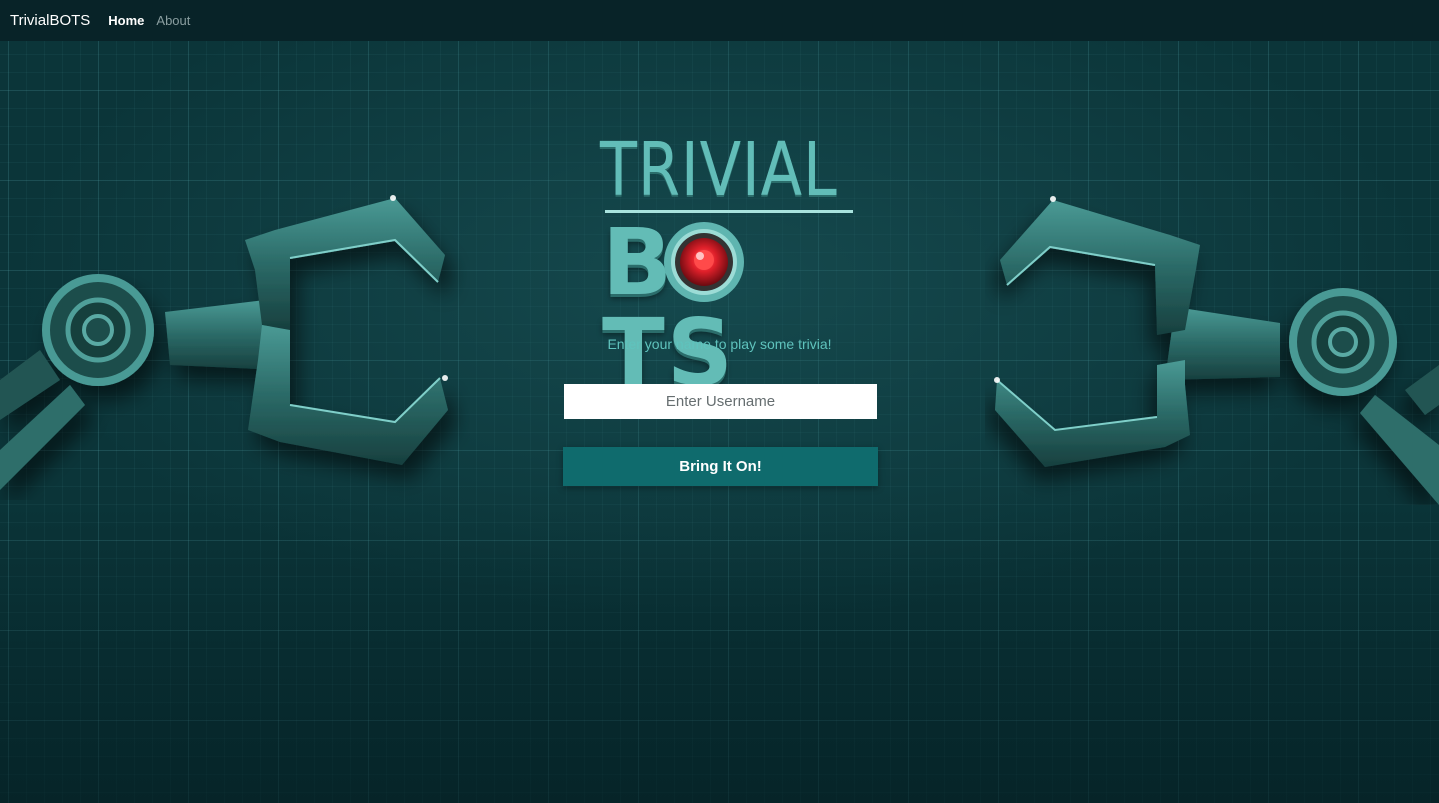 This screenshot has height=803, width=1439. Describe the element at coordinates (719, 20) in the screenshot. I see `top-navbar: TrivialBOTS Home About` at that location.